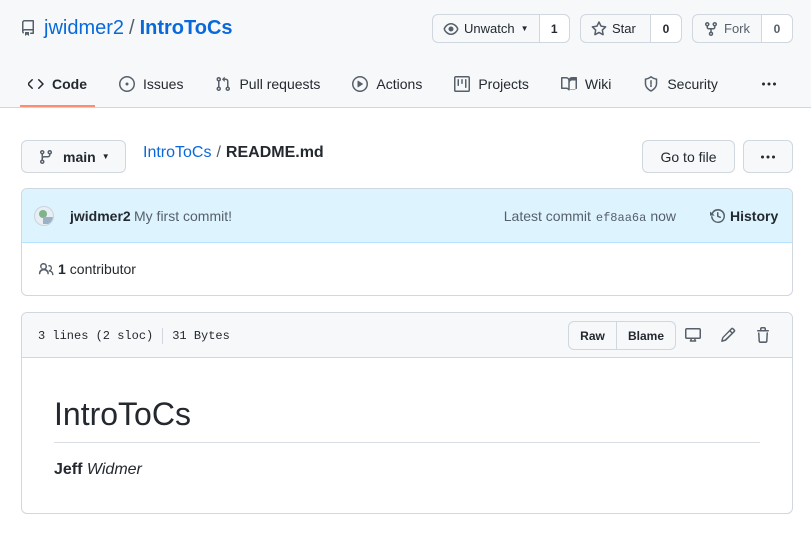  I want to click on breadcrumb: IntroToCs / README.md, so click(233, 153).